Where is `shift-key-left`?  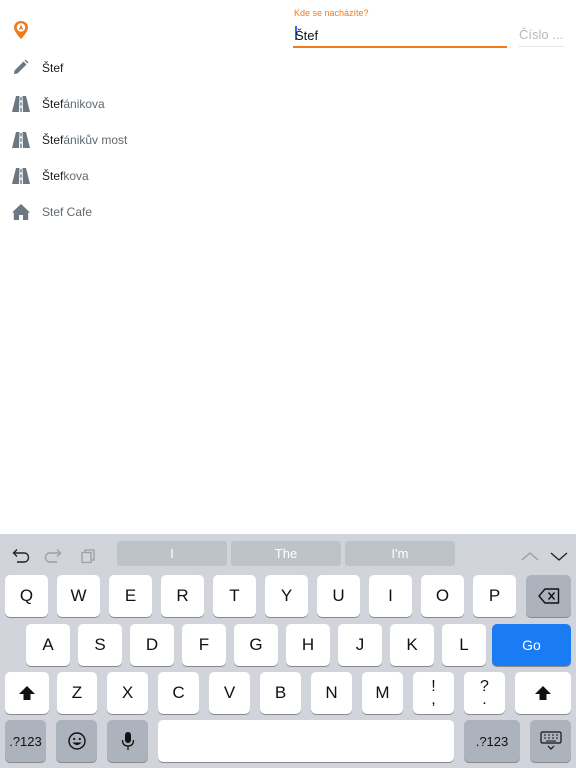
shift-key-left is located at coordinates (27, 693).